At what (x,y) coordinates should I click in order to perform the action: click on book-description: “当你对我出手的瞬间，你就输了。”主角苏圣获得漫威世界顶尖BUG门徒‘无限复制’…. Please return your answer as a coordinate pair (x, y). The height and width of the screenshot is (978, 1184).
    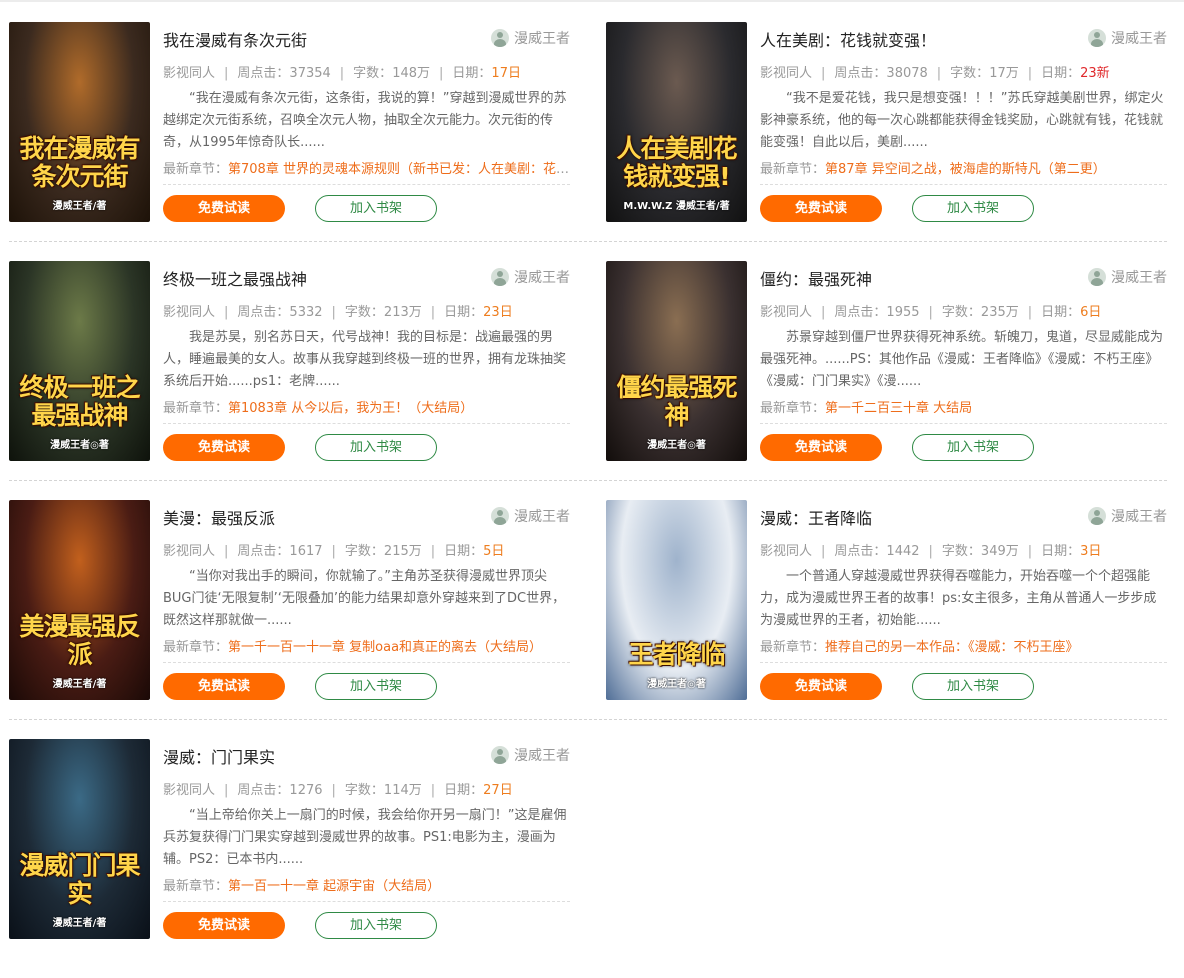
    Looking at the image, I should click on (364, 598).